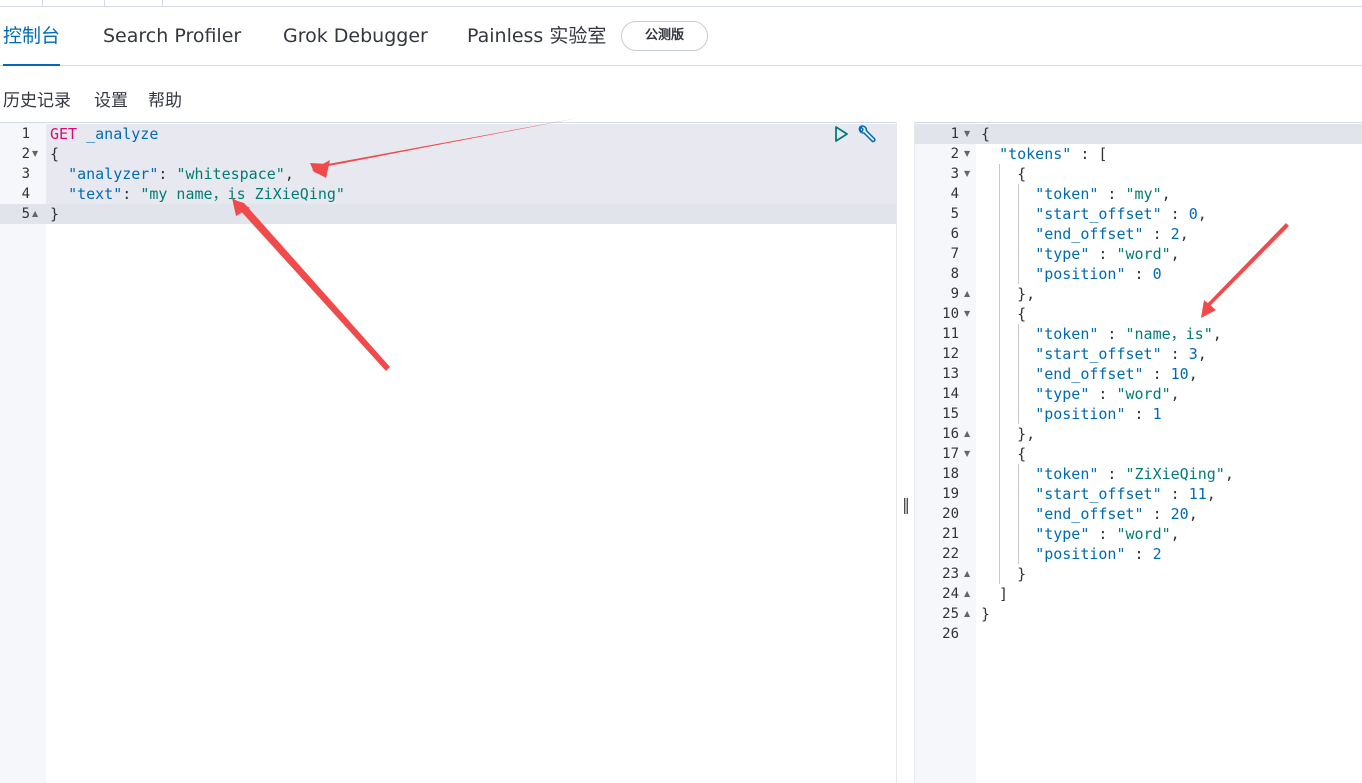  I want to click on line-number: 21, so click(950, 534).